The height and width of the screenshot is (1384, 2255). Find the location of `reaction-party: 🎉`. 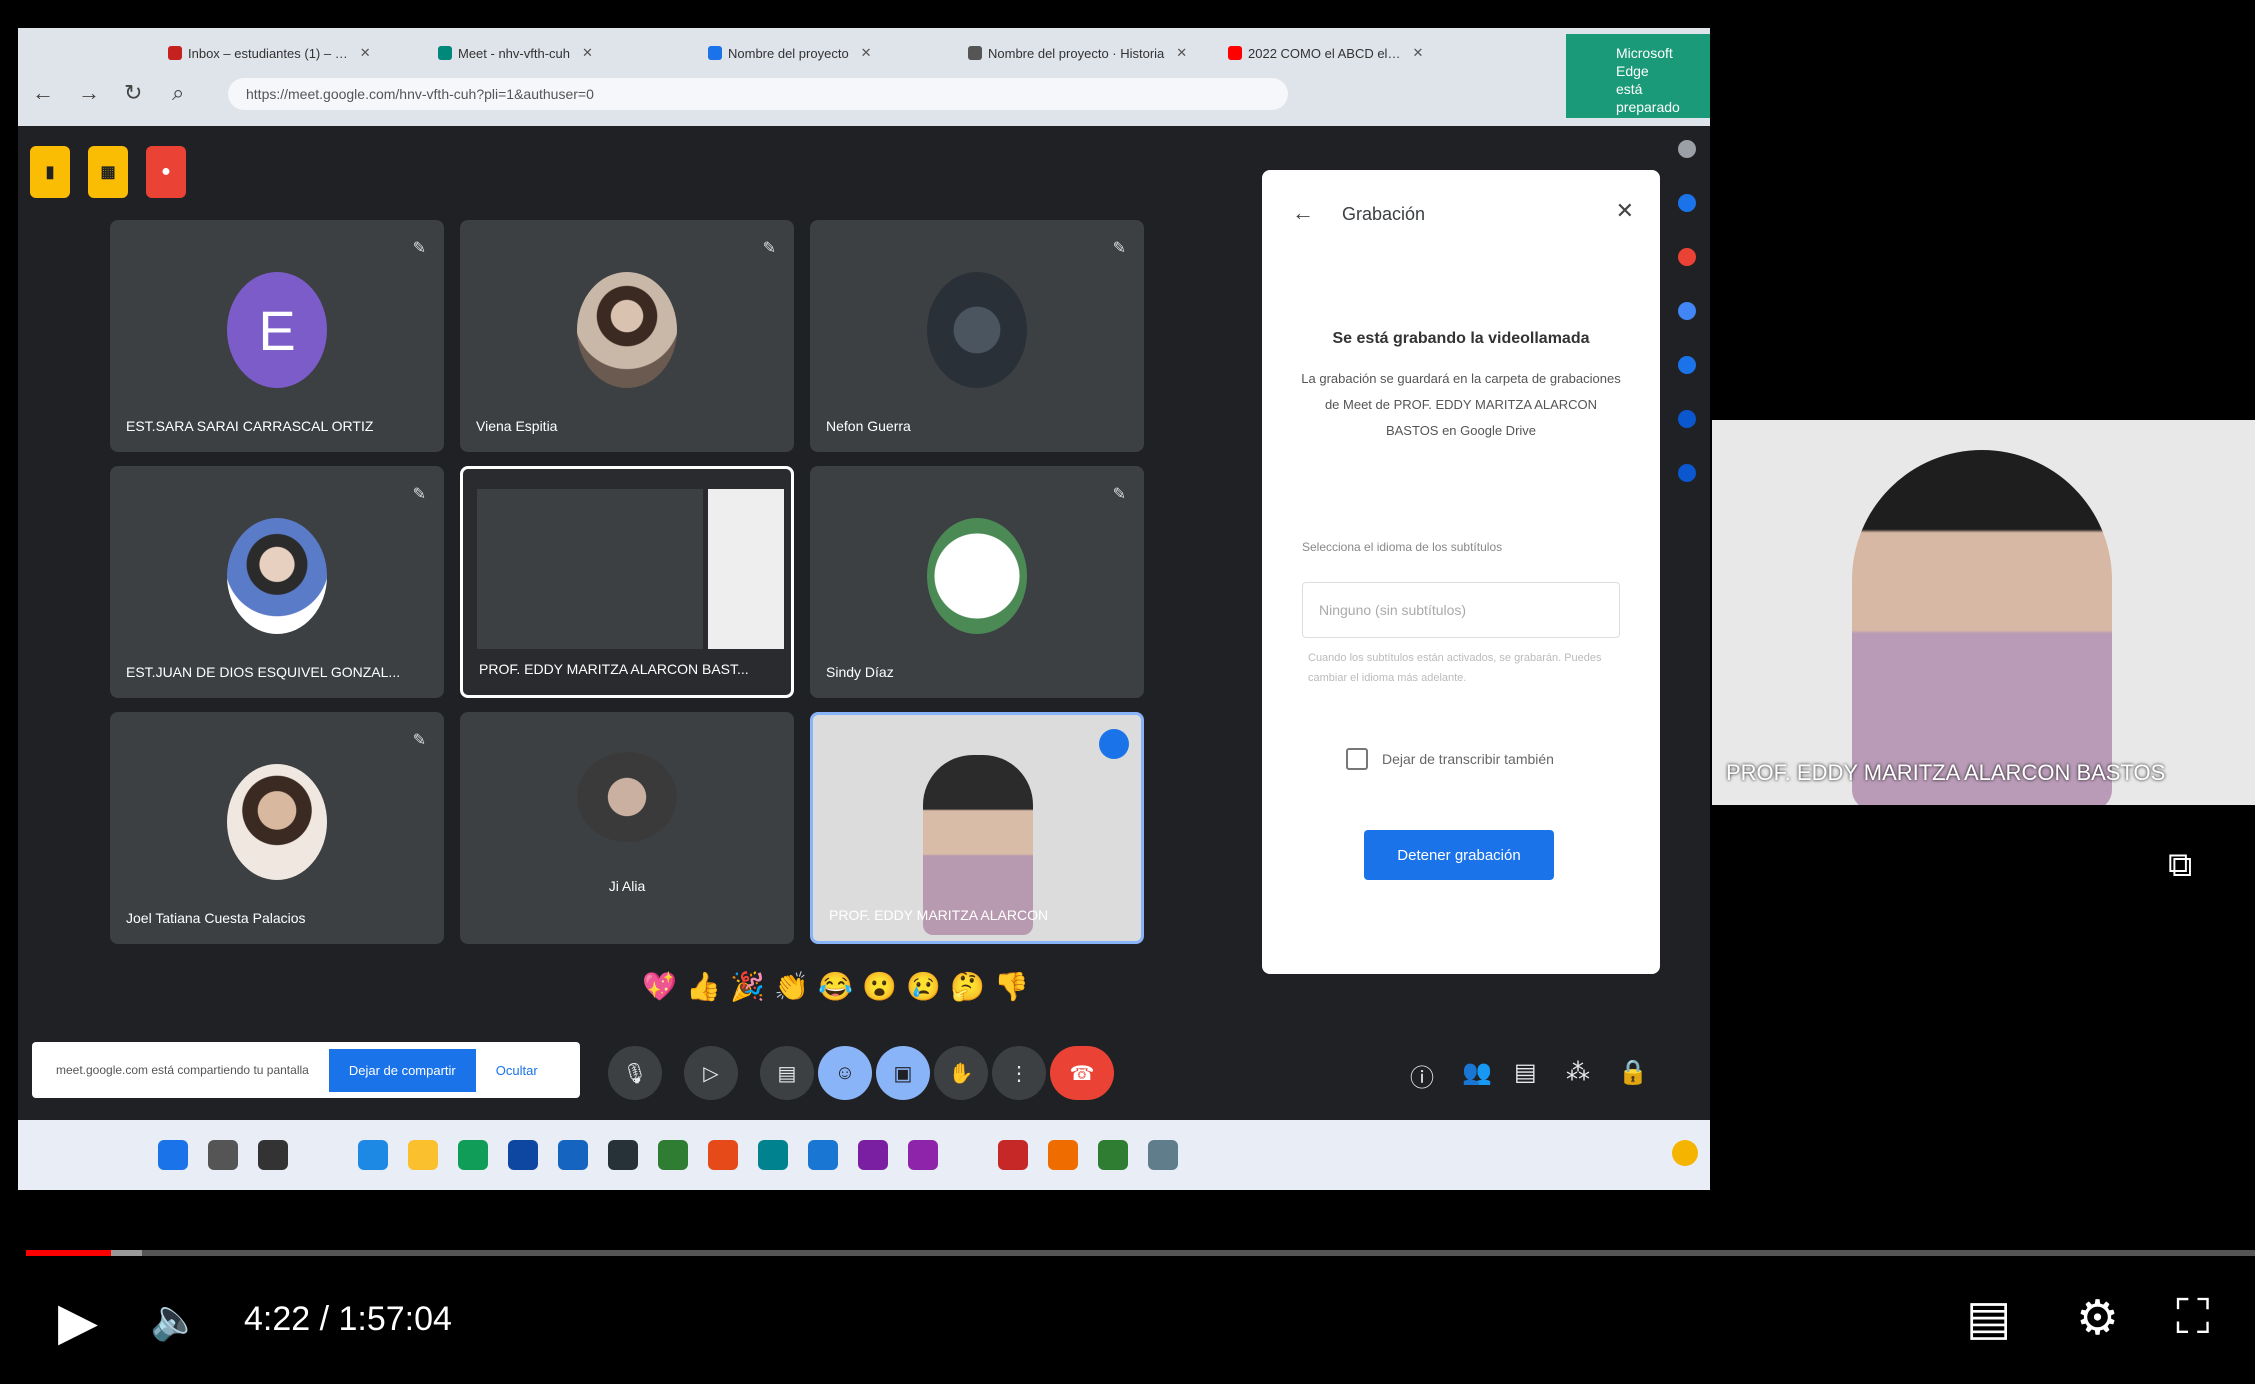

reaction-party: 🎉 is located at coordinates (747, 986).